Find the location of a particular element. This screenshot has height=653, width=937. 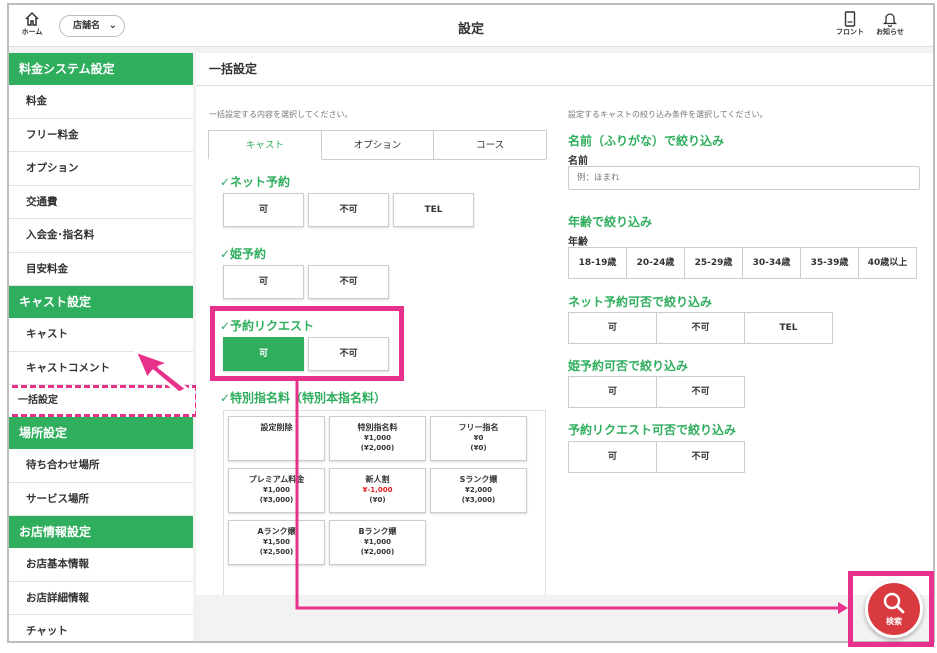

search-label: 検索 is located at coordinates (894, 621).